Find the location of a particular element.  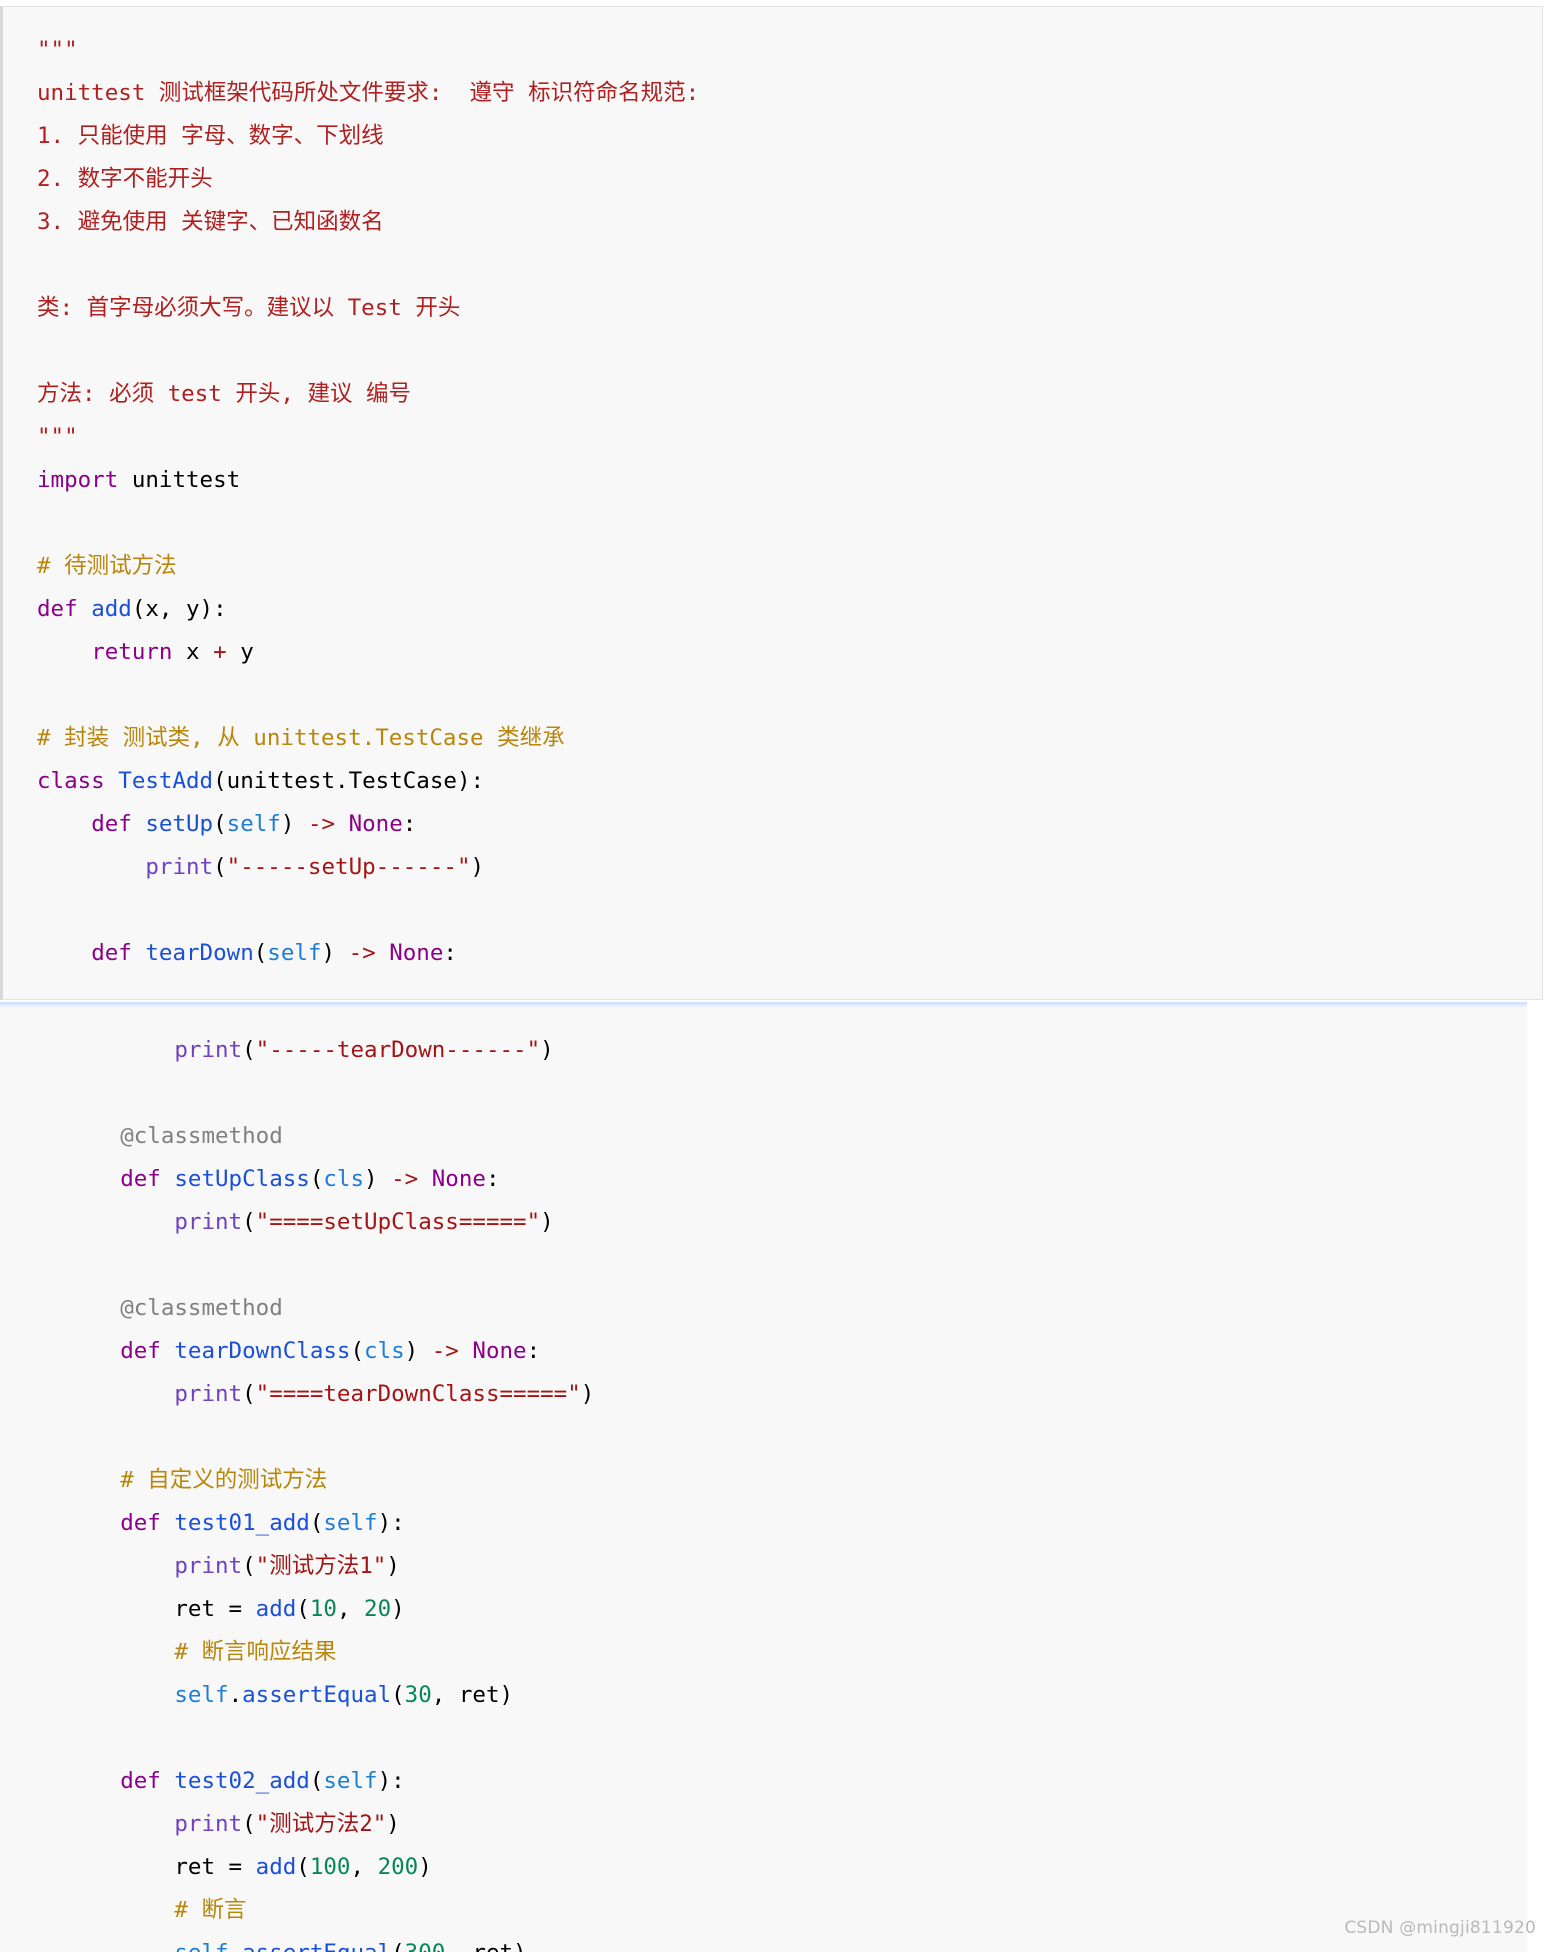

code-line: 1. 只能使用 字母、数字、下划线 is located at coordinates (210, 136).